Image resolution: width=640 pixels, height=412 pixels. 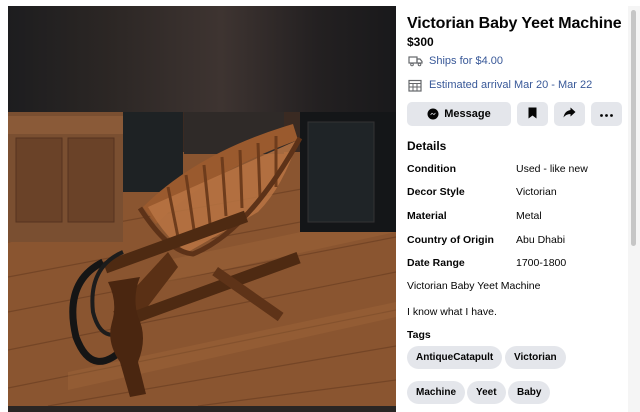 What do you see at coordinates (466, 61) in the screenshot?
I see `shipping-text: Ships for $4.00` at bounding box center [466, 61].